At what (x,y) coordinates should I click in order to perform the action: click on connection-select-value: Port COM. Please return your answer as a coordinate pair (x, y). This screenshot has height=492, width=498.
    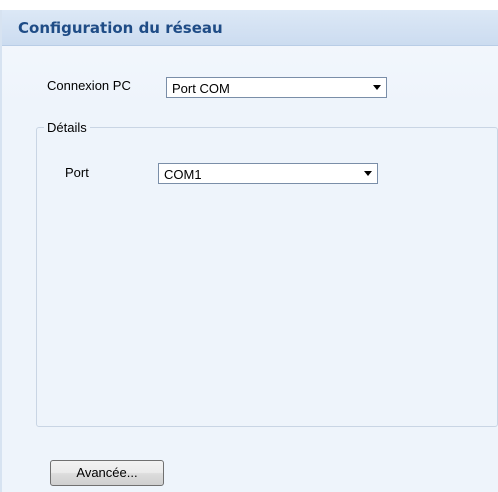
    Looking at the image, I should click on (201, 88).